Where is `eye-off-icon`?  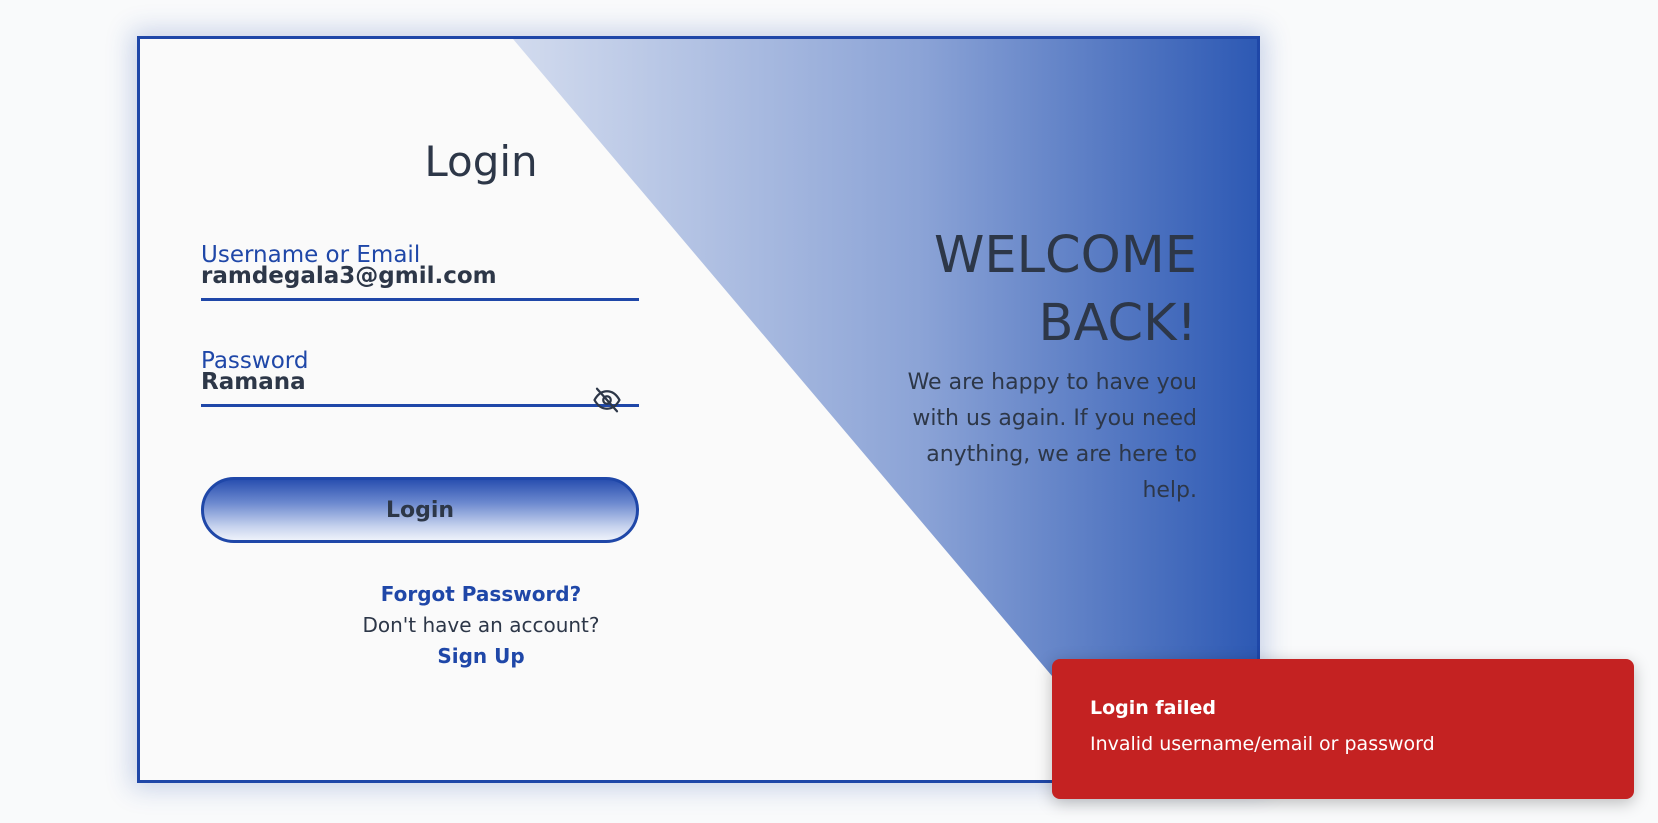
eye-off-icon is located at coordinates (607, 400).